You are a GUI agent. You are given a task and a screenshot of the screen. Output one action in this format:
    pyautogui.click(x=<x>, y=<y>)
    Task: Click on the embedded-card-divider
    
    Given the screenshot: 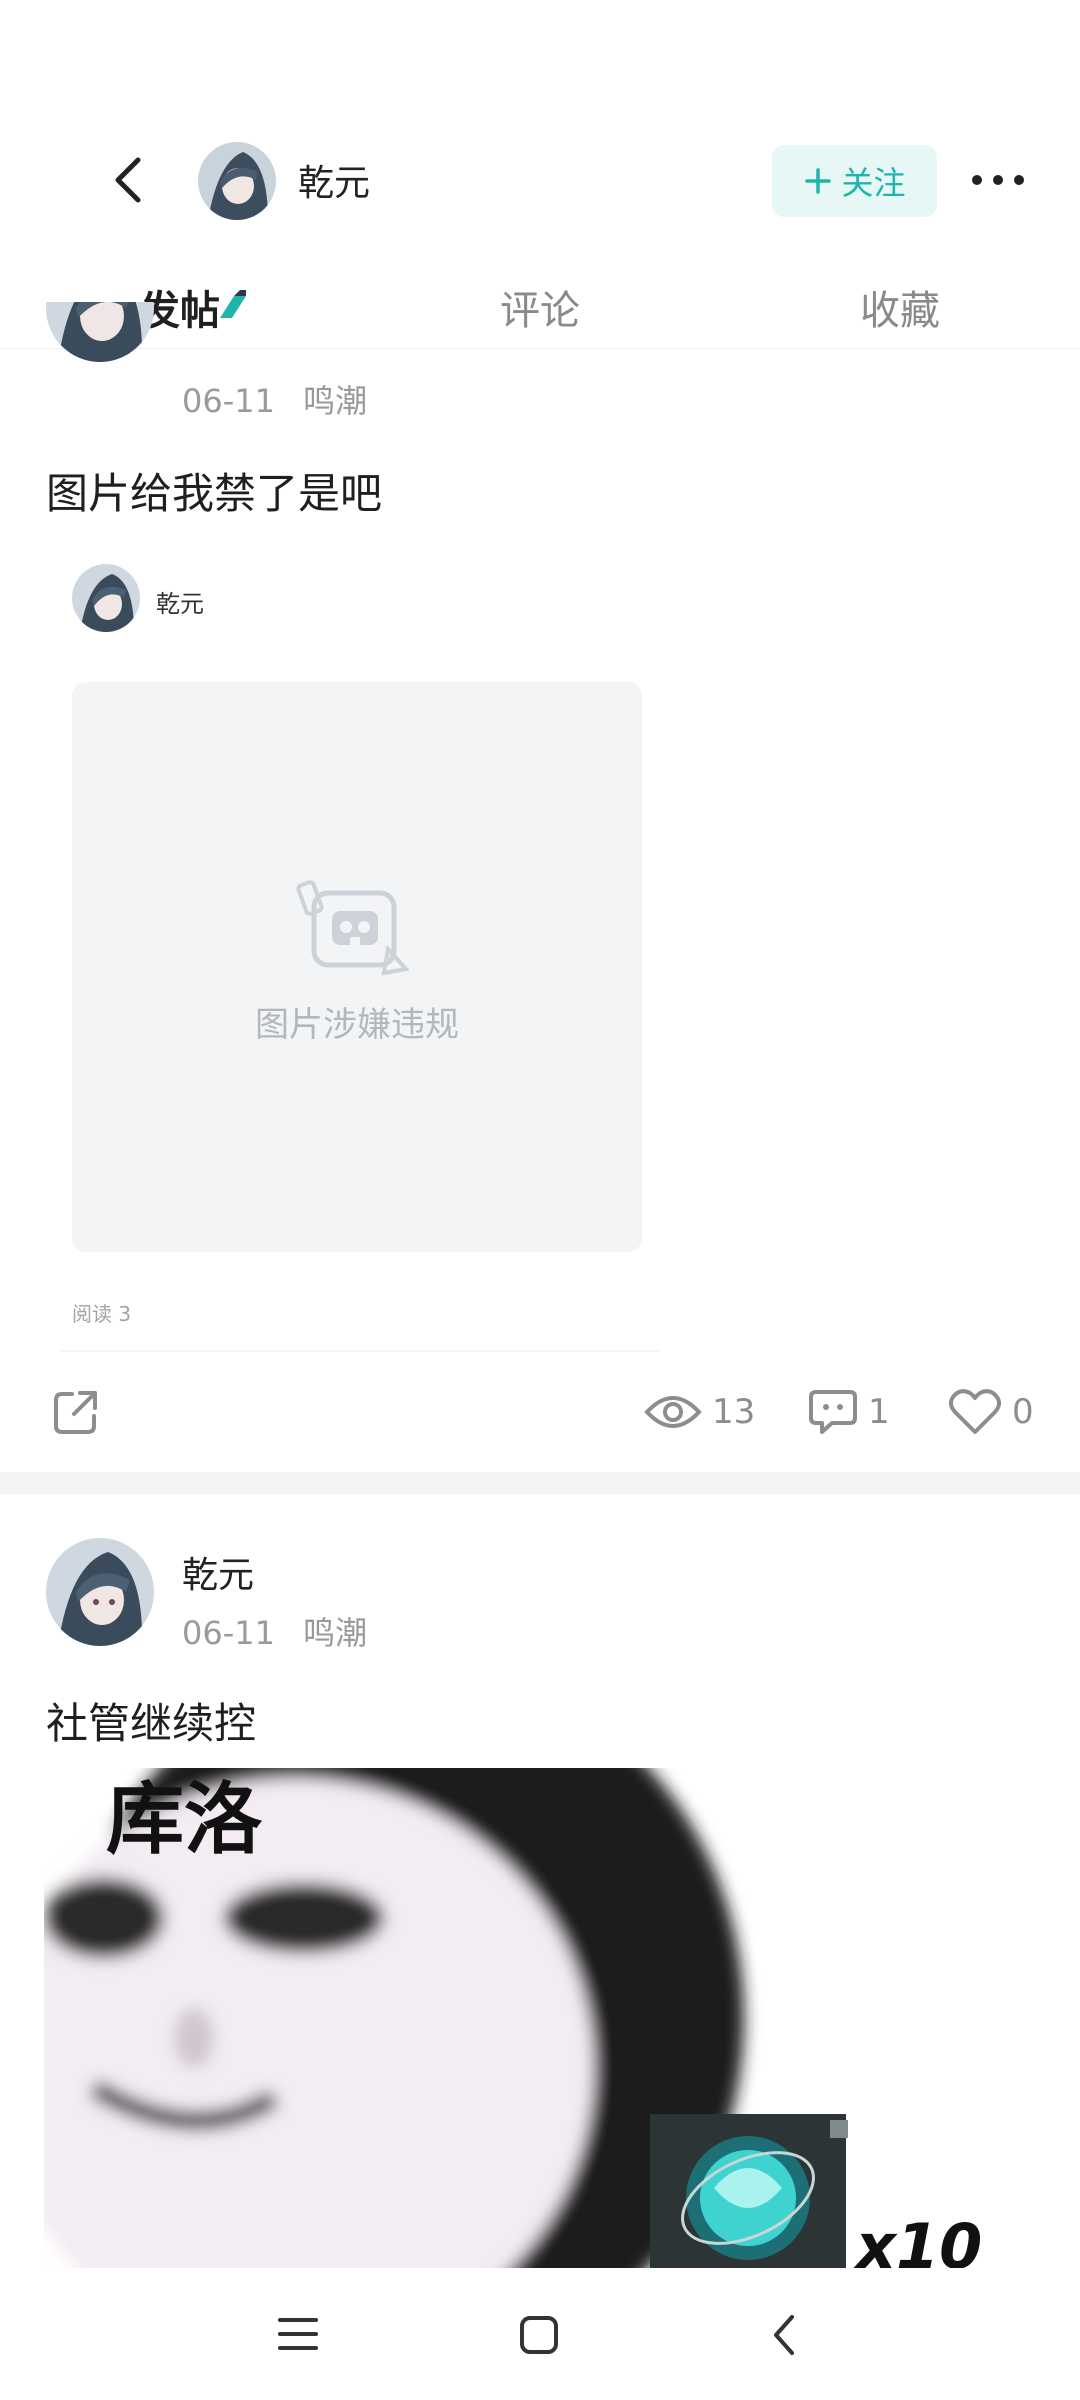 What is the action you would take?
    pyautogui.click(x=360, y=1351)
    